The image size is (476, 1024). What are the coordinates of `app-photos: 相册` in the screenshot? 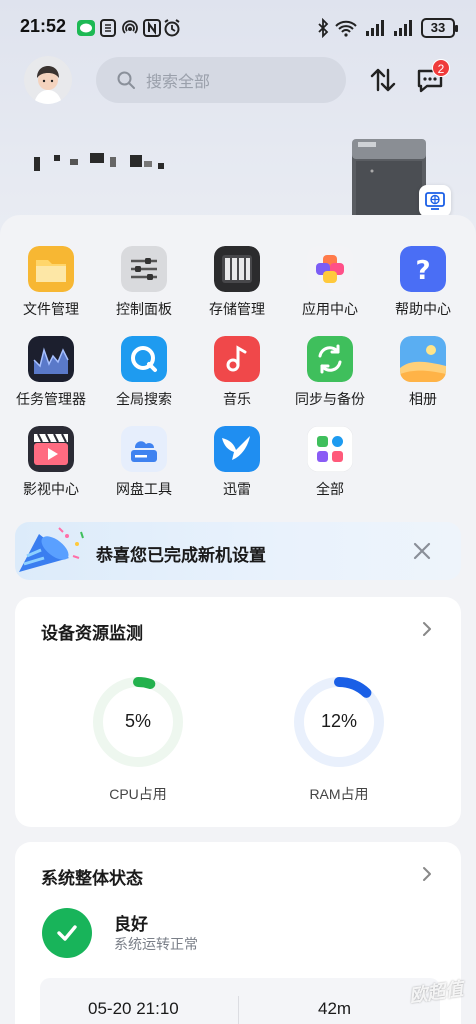 It's located at (423, 377).